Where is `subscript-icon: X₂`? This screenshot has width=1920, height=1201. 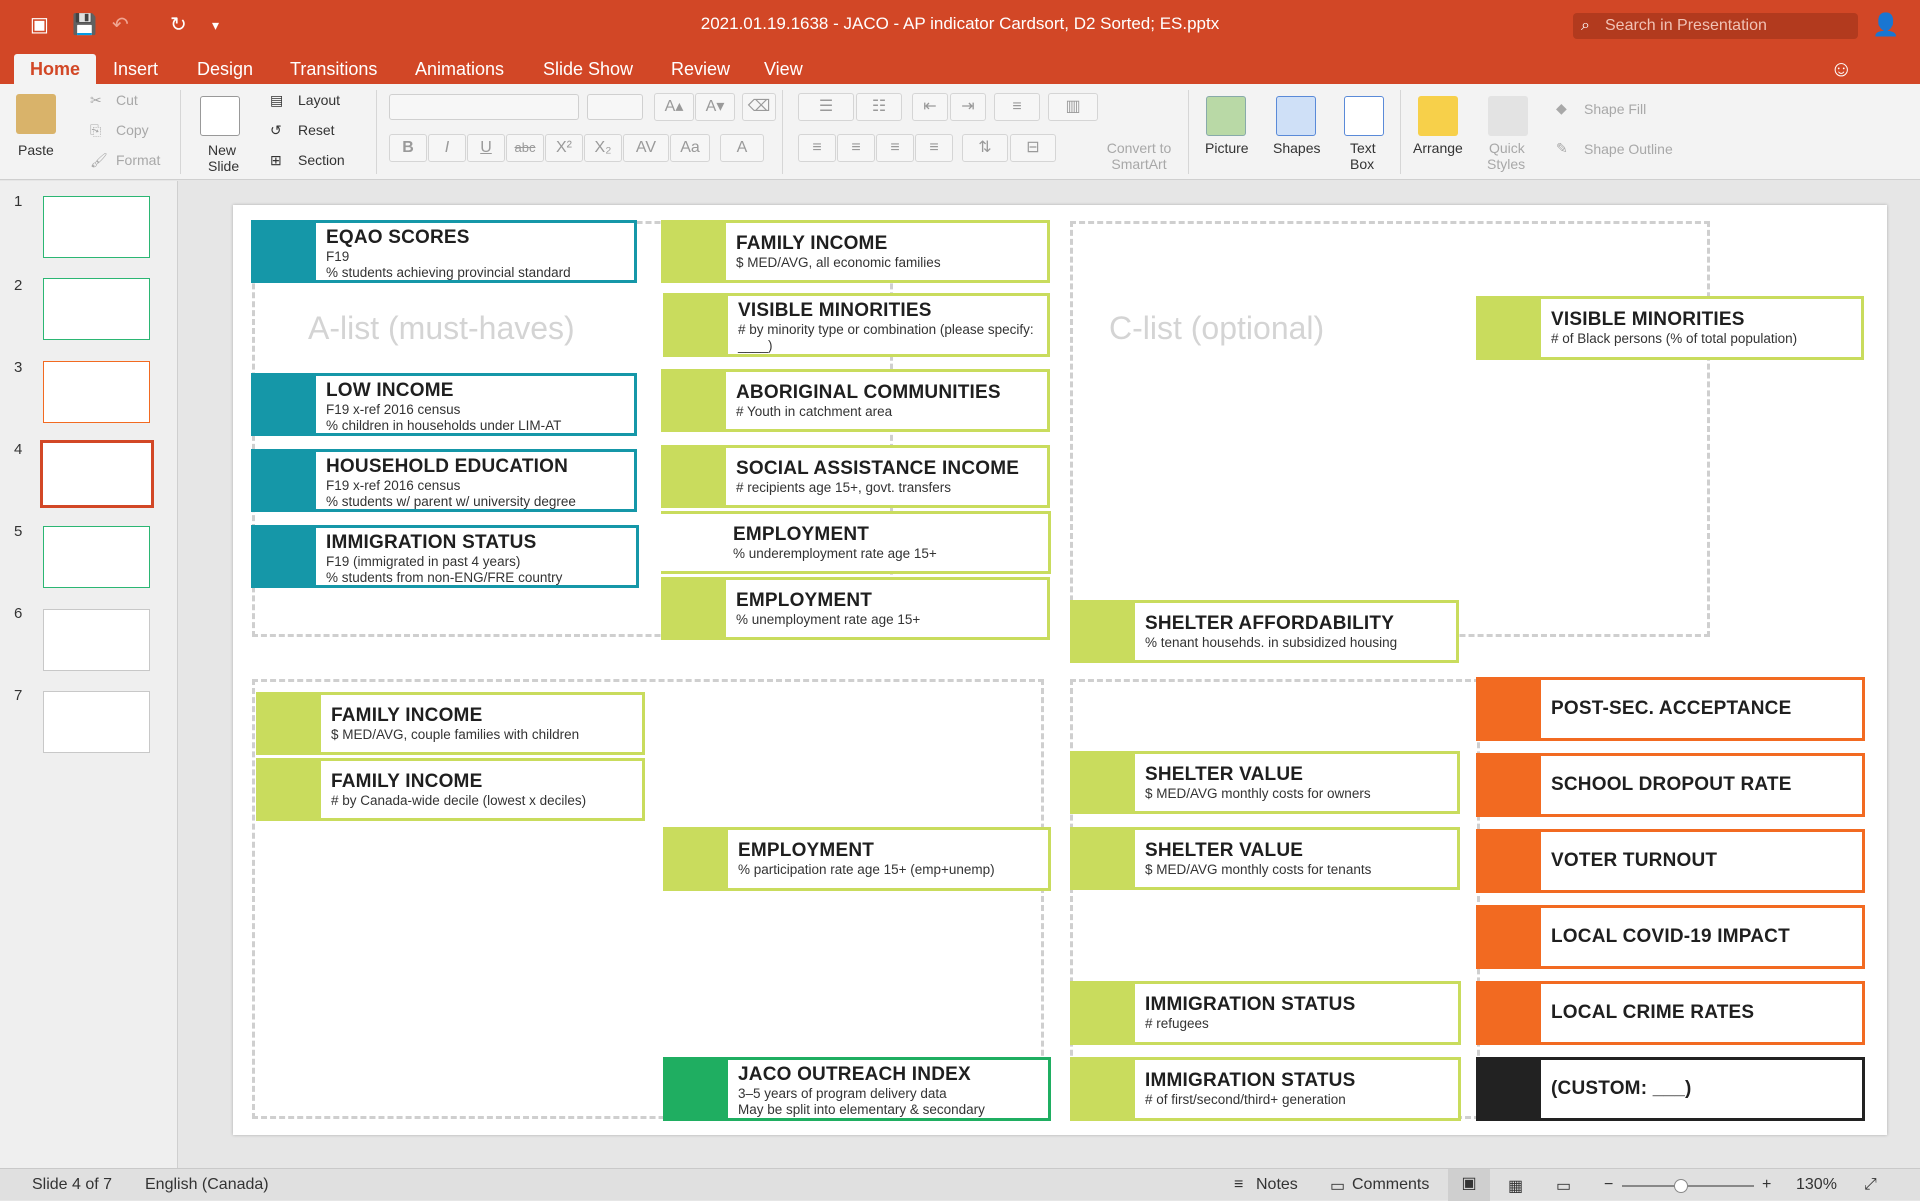 subscript-icon: X₂ is located at coordinates (603, 148).